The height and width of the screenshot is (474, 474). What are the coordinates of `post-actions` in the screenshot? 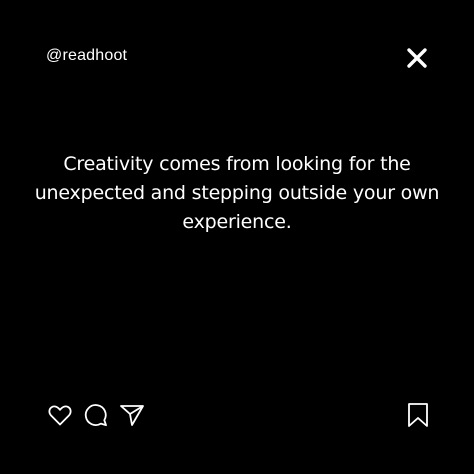 It's located at (96, 415).